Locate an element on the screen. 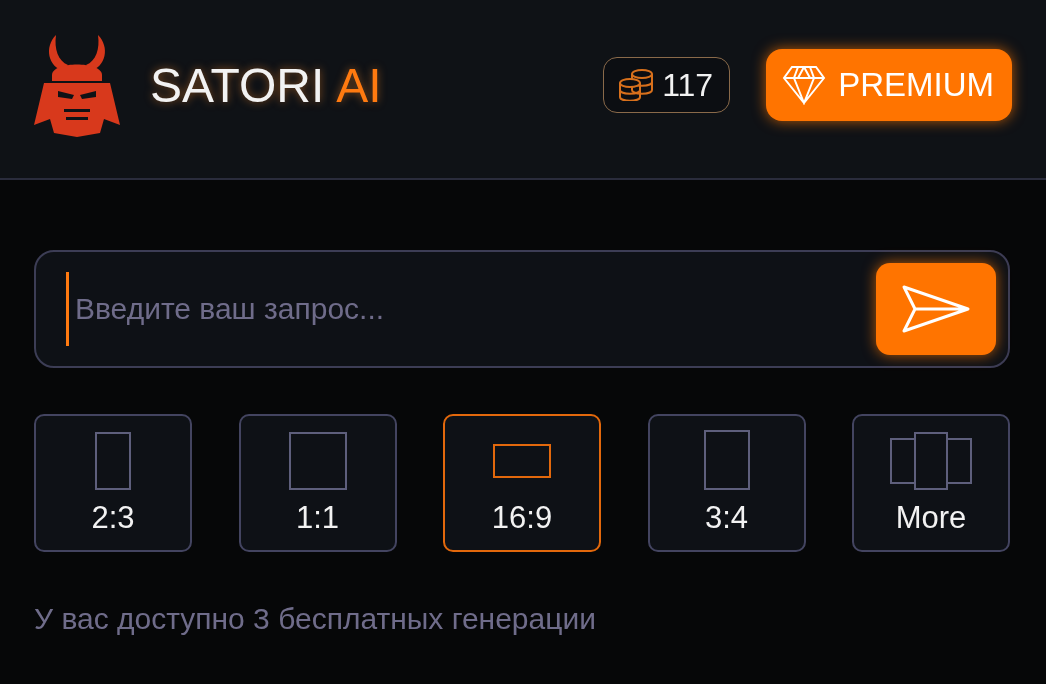 Image resolution: width=1046 pixels, height=684 pixels. diamond-icon is located at coordinates (804, 85).